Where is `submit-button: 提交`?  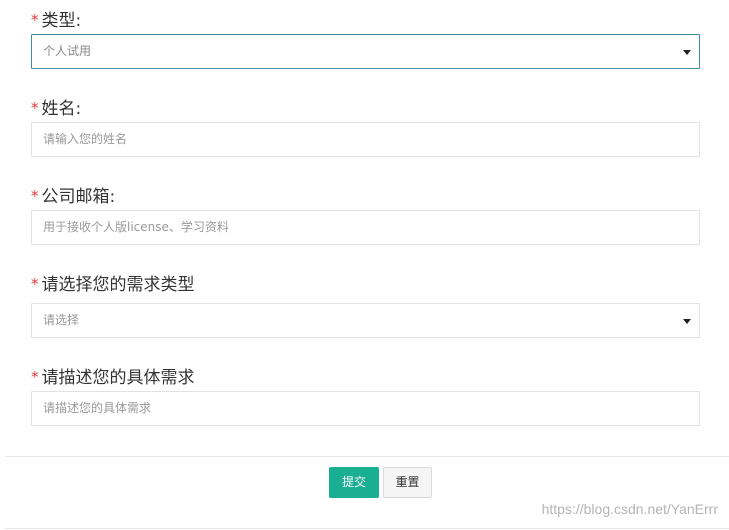 submit-button: 提交 is located at coordinates (354, 482).